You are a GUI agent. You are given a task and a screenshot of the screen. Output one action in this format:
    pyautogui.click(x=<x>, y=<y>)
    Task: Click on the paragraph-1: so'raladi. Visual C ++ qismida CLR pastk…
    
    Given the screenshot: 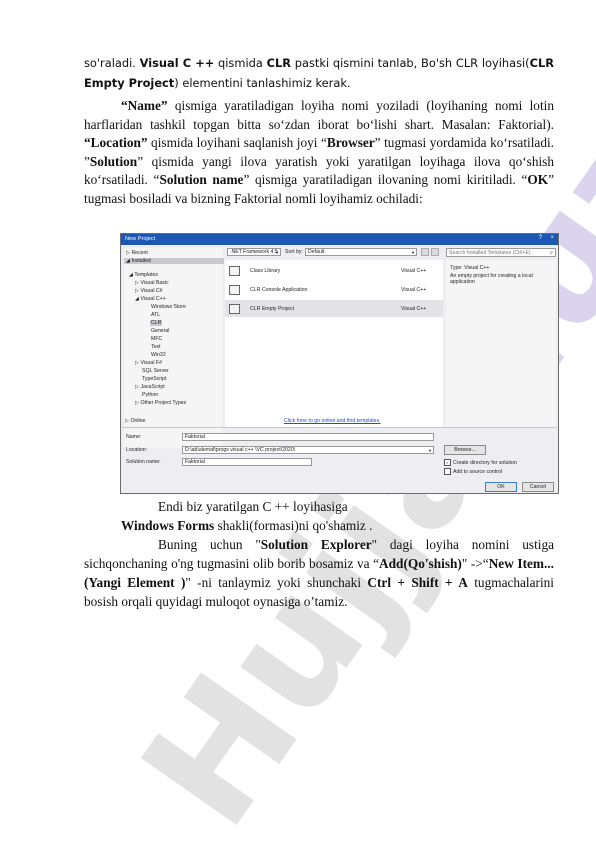 What is the action you would take?
    pyautogui.click(x=319, y=73)
    